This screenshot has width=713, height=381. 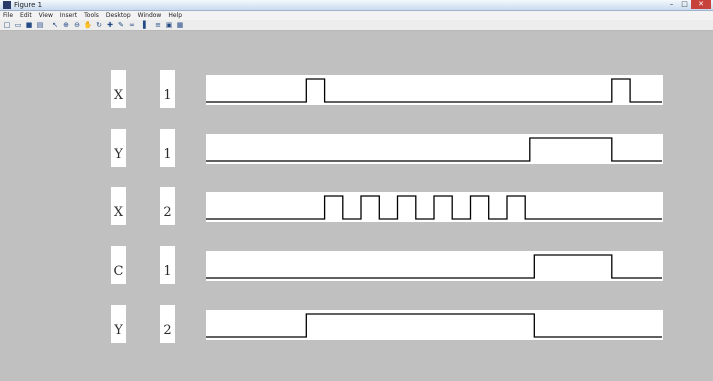 I want to click on pan-icon: ✋, so click(x=88, y=25).